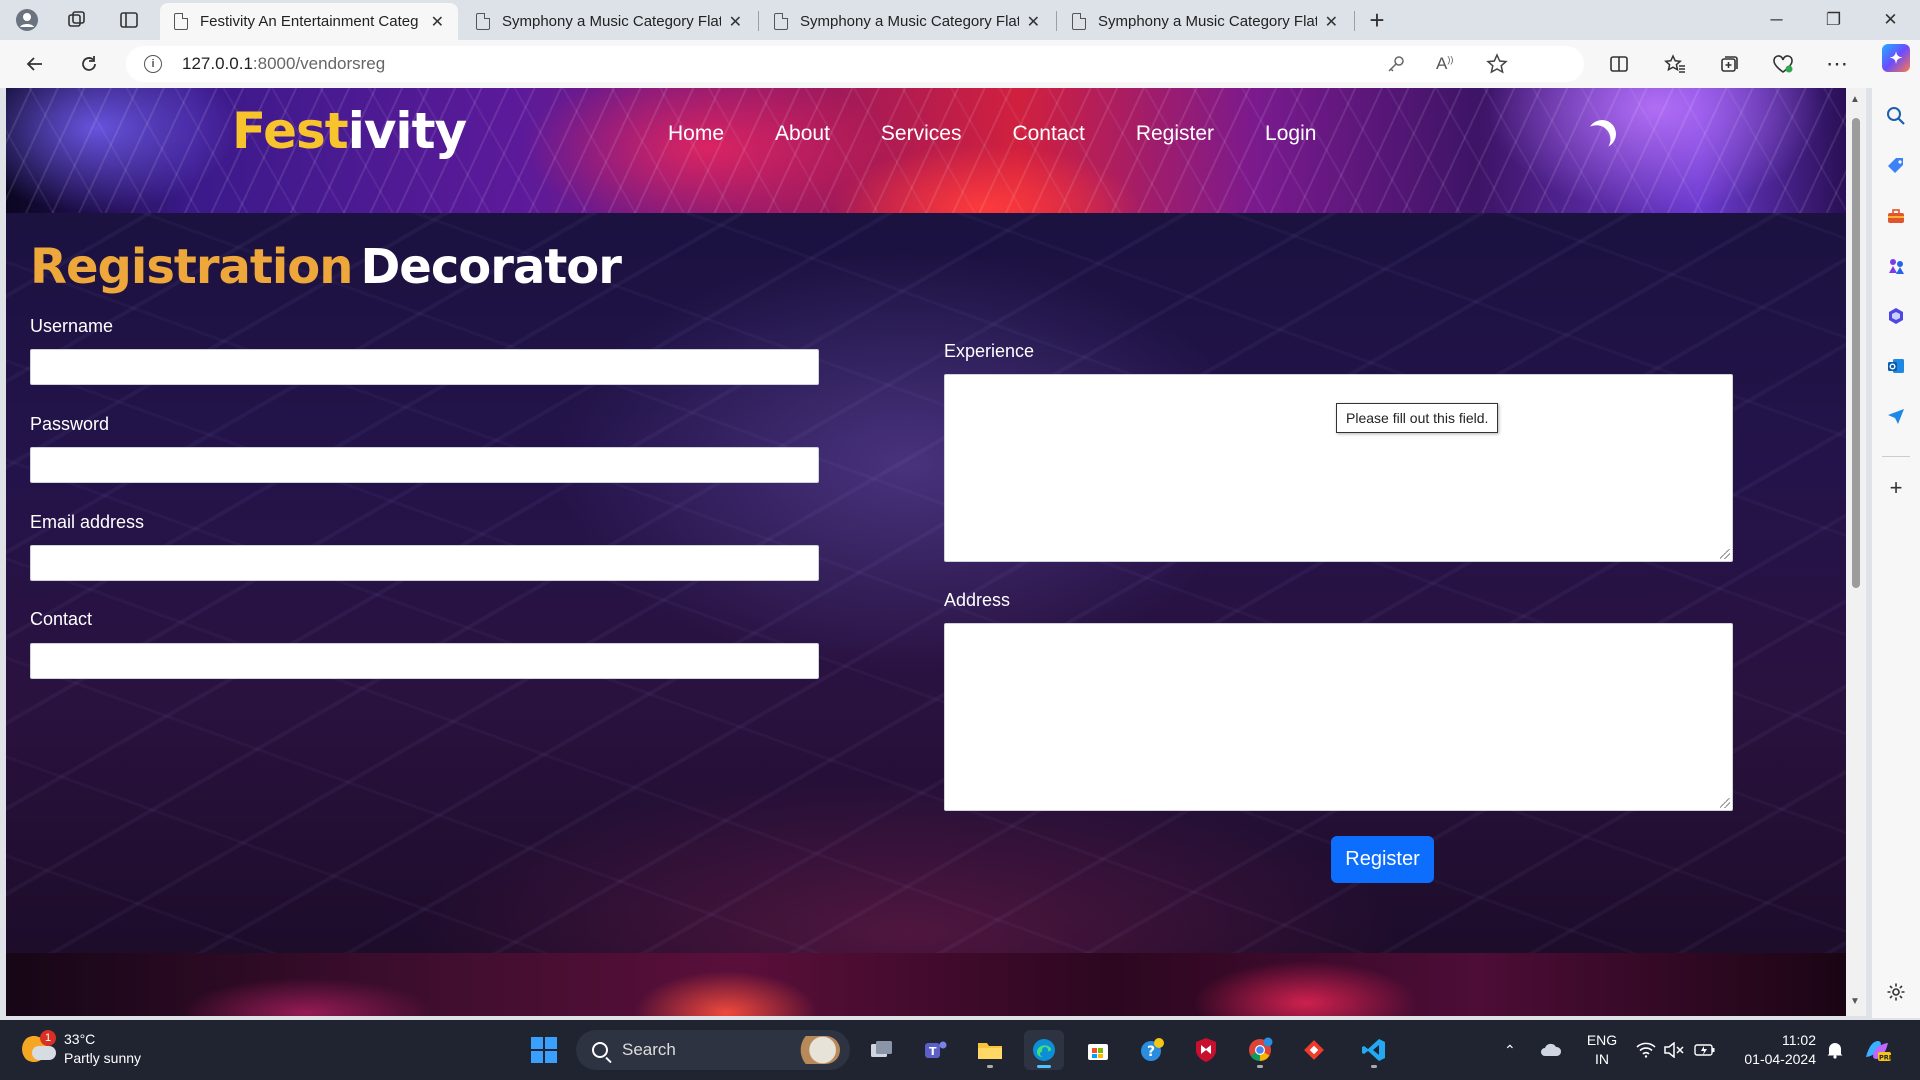 This screenshot has height=1080, width=1920. Describe the element at coordinates (1338, 717) in the screenshot. I see `address-textarea` at that location.